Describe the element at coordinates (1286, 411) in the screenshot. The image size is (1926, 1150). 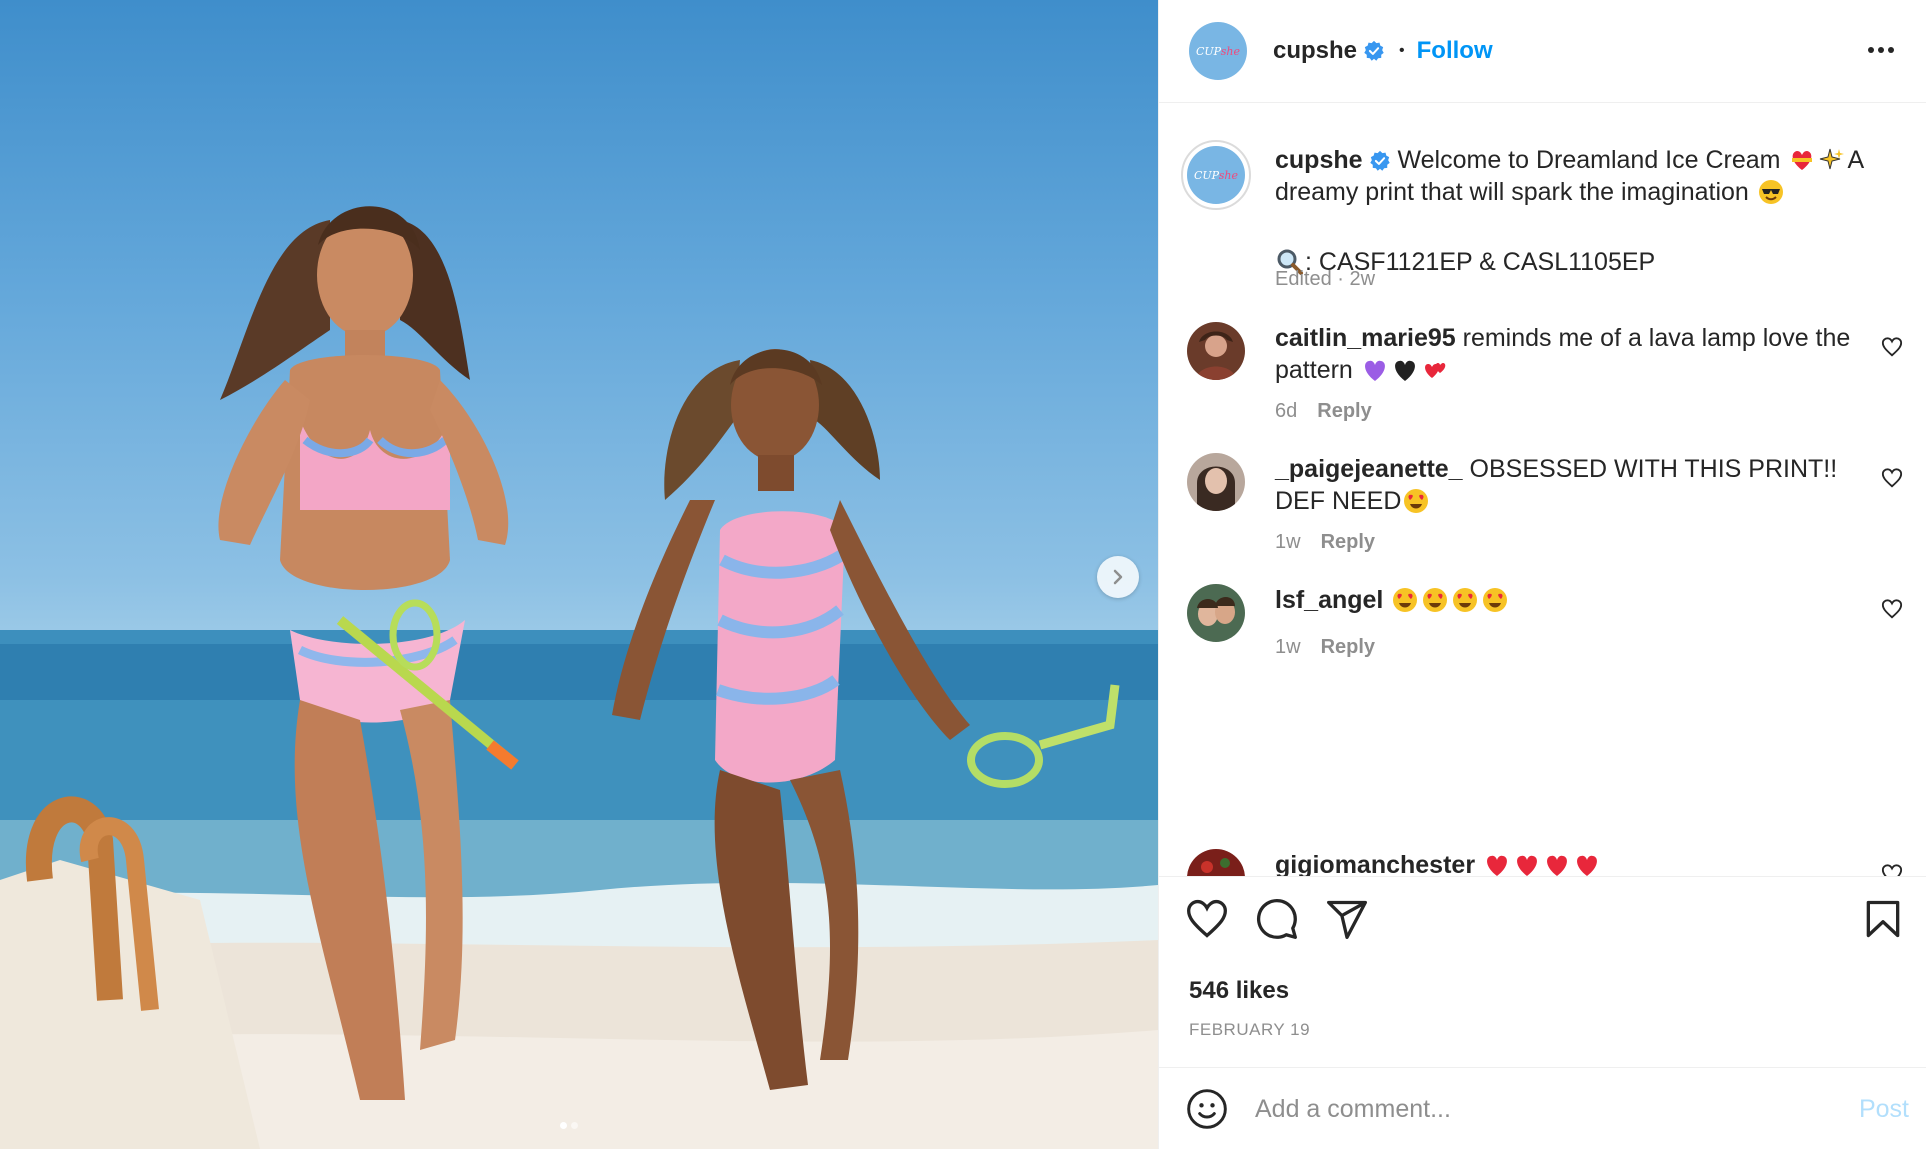
I see `comment-time: 6d` at that location.